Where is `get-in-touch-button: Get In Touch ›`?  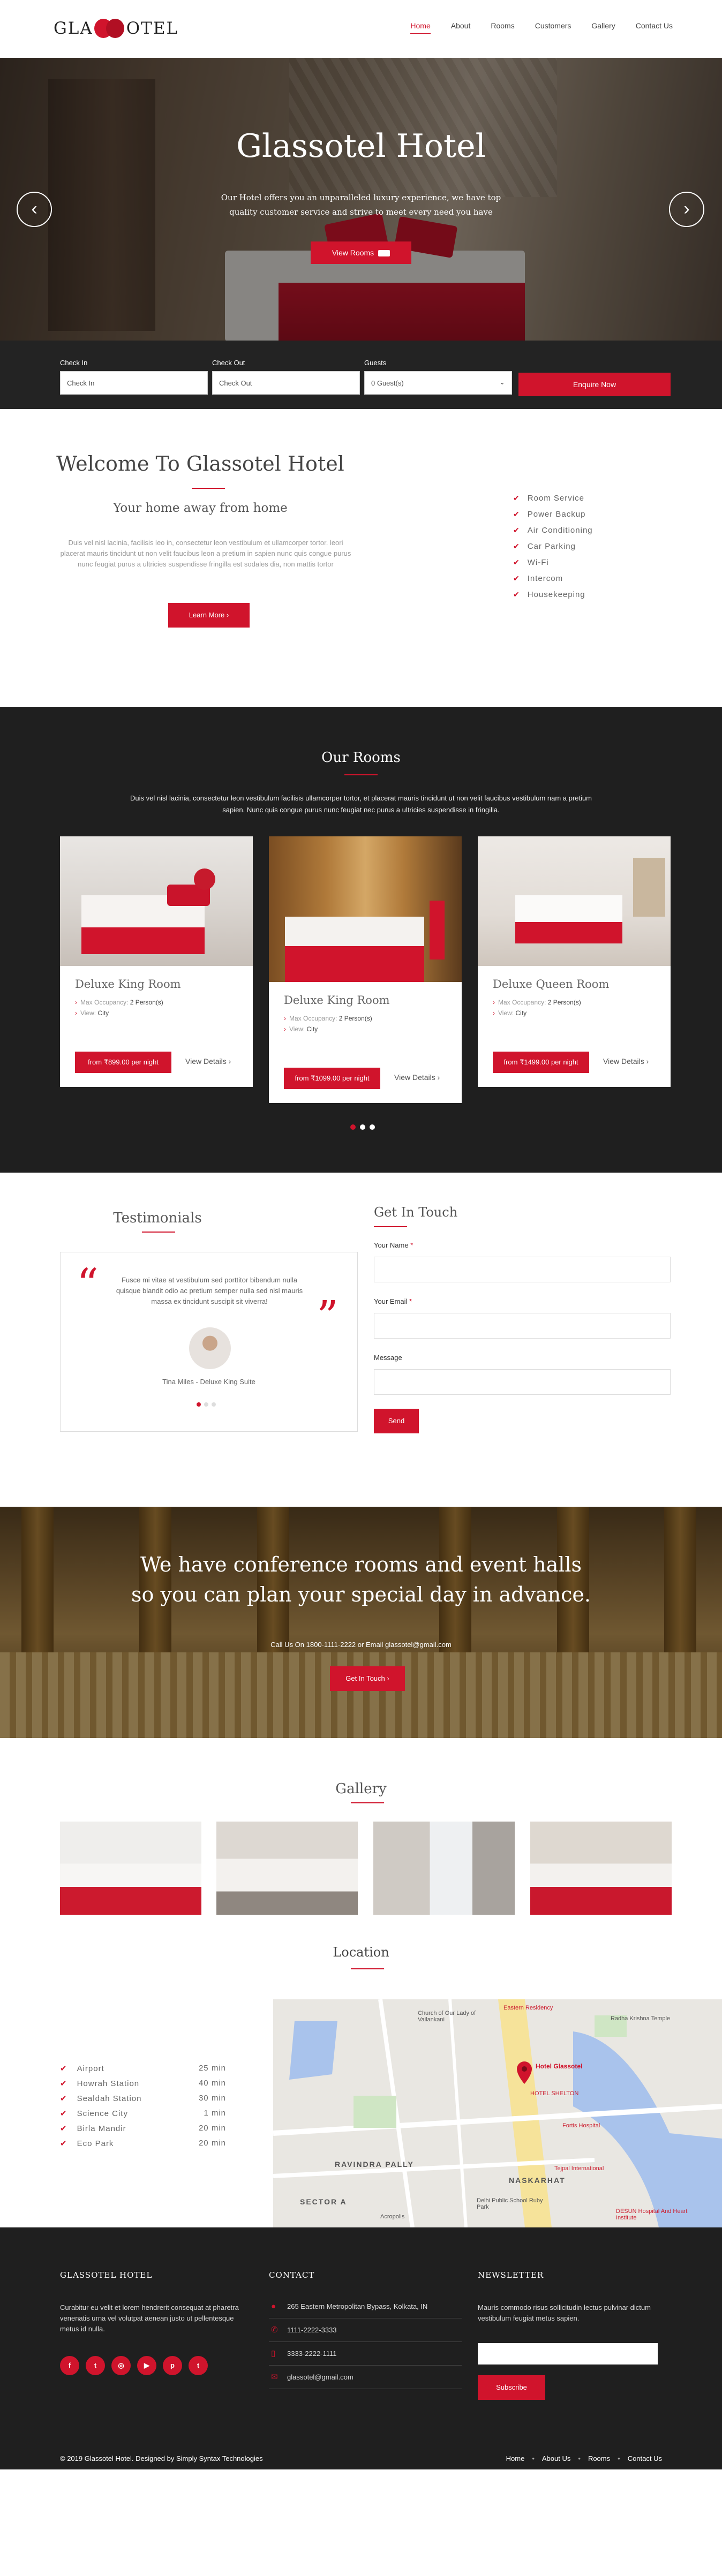
get-in-touch-button: Get In Touch › is located at coordinates (367, 1678).